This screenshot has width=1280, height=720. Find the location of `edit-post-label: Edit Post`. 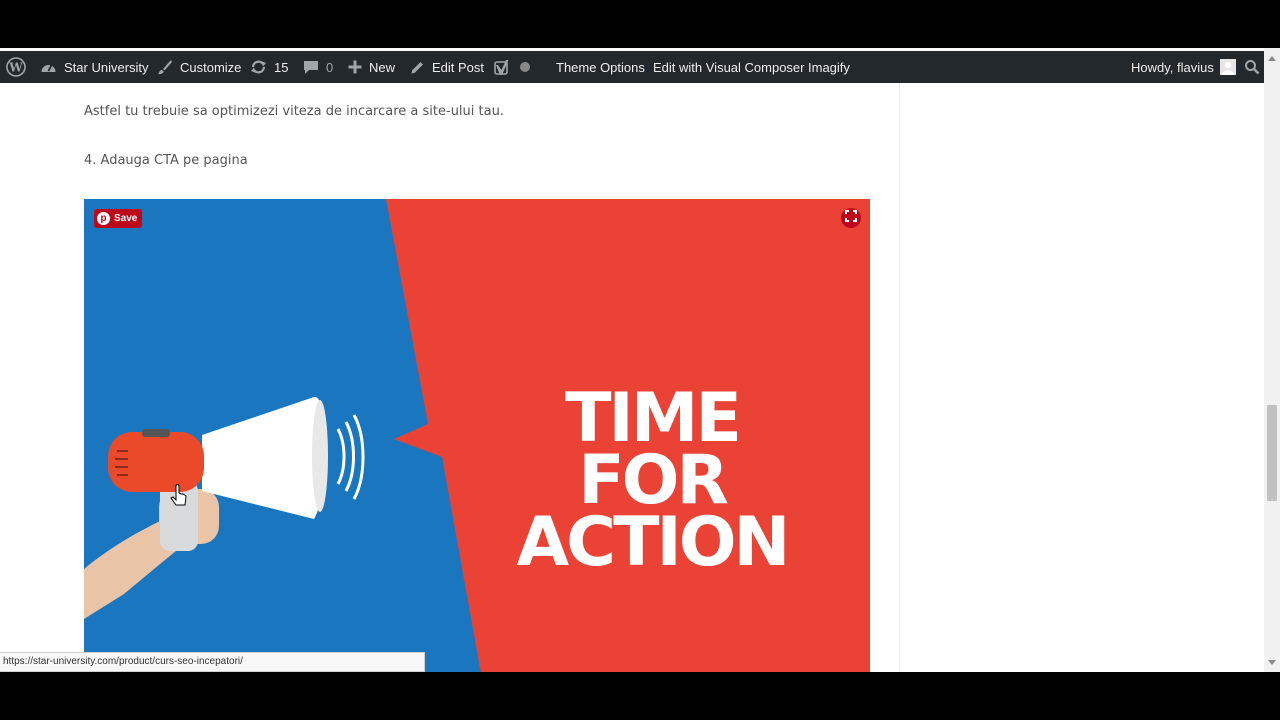

edit-post-label: Edit Post is located at coordinates (458, 67).